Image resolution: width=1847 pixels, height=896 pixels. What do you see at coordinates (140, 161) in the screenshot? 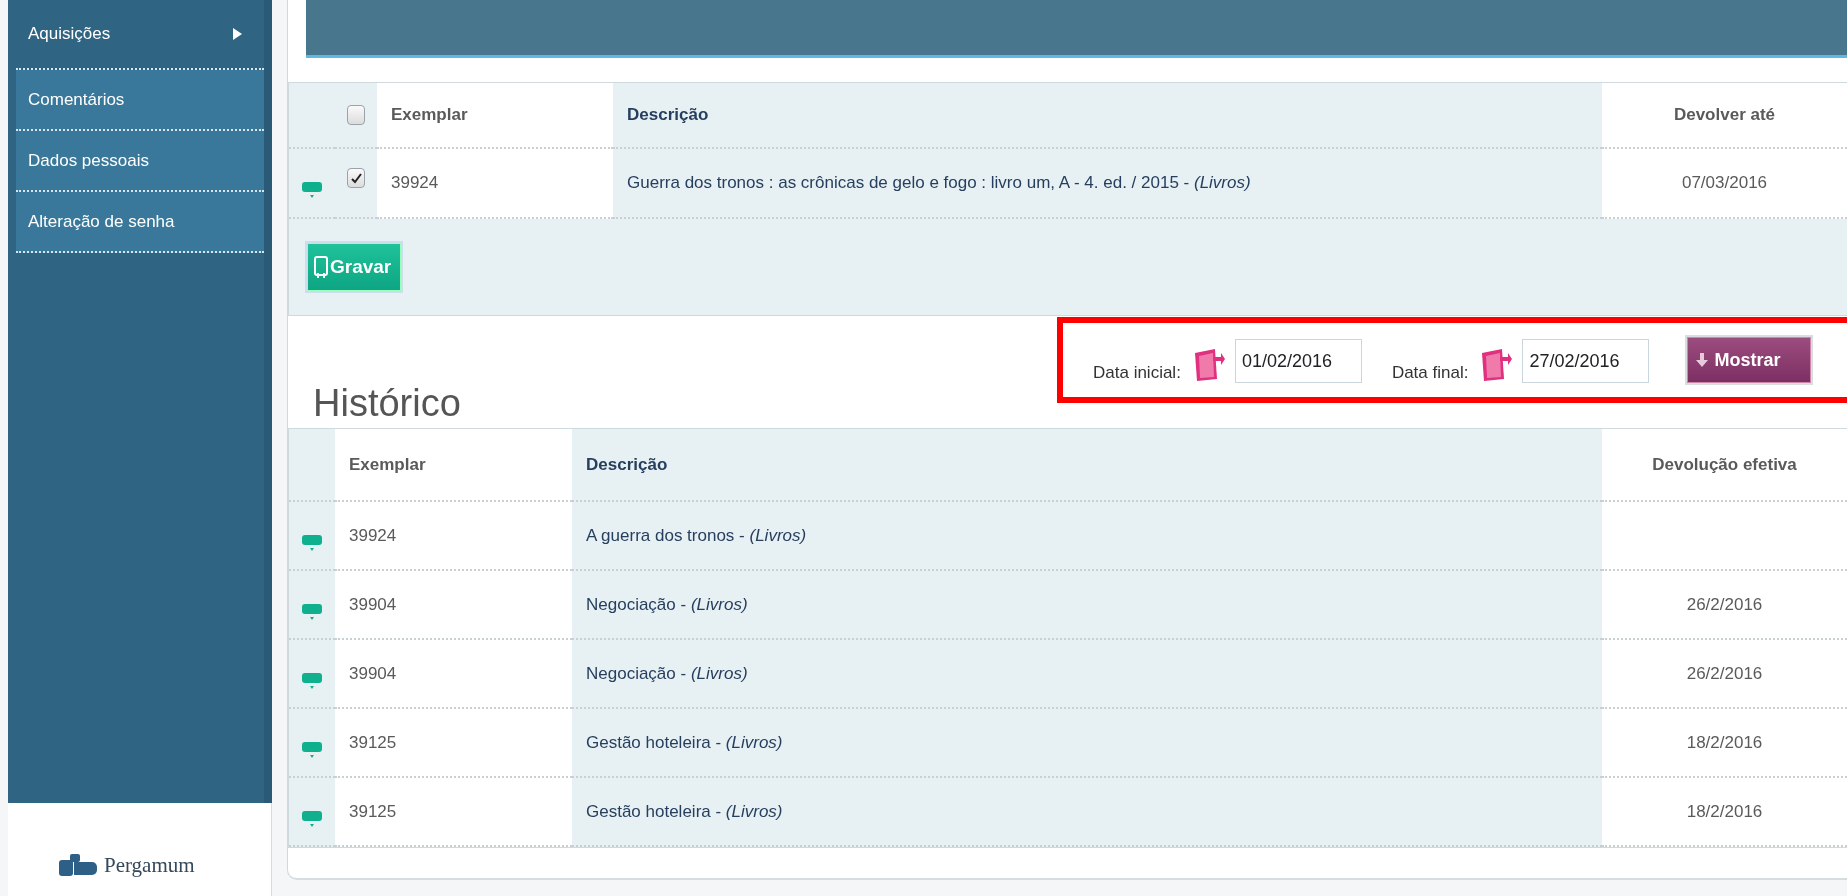
I see `menu-item: Dados pessoais` at bounding box center [140, 161].